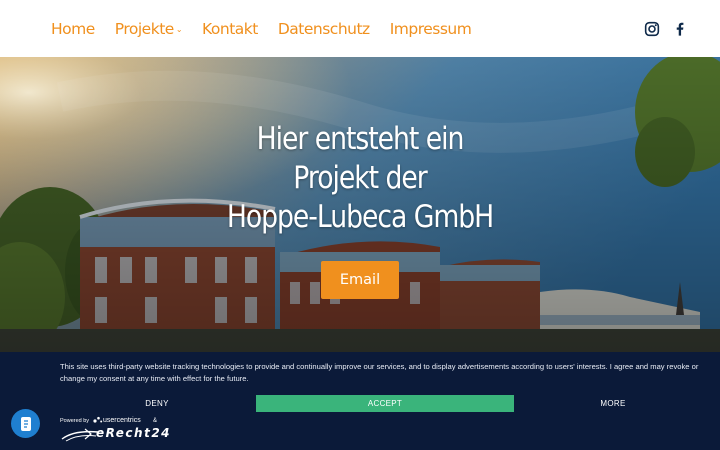  What do you see at coordinates (80, 435) in the screenshot?
I see `erecht24-swoosh-icon` at bounding box center [80, 435].